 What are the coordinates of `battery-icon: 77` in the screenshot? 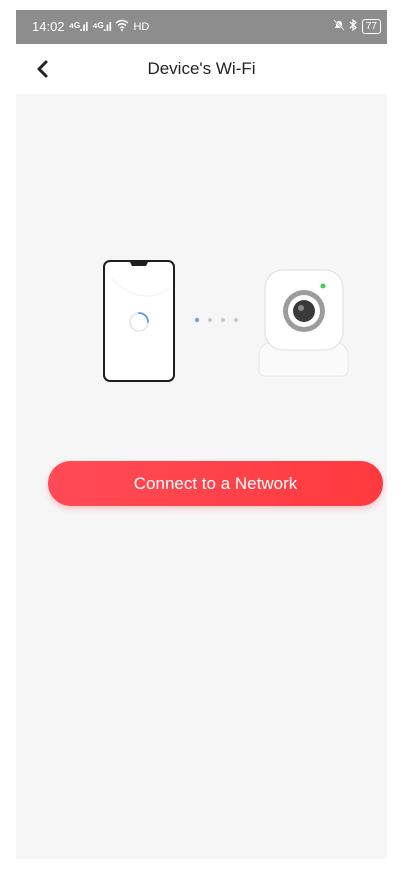 It's located at (371, 26).